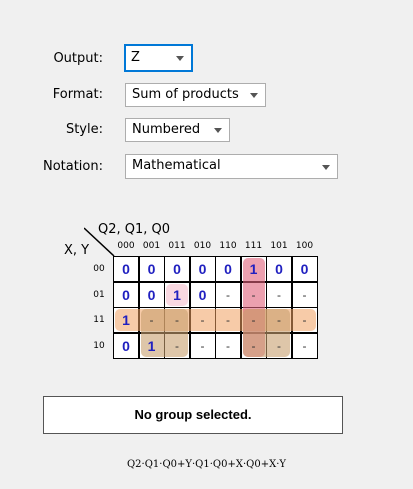 The height and width of the screenshot is (489, 413). What do you see at coordinates (231, 166) in the screenshot?
I see `notation-select: Mathematical` at bounding box center [231, 166].